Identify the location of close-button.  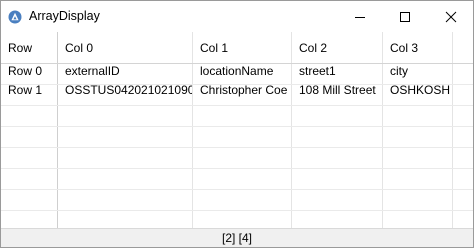
(450, 16).